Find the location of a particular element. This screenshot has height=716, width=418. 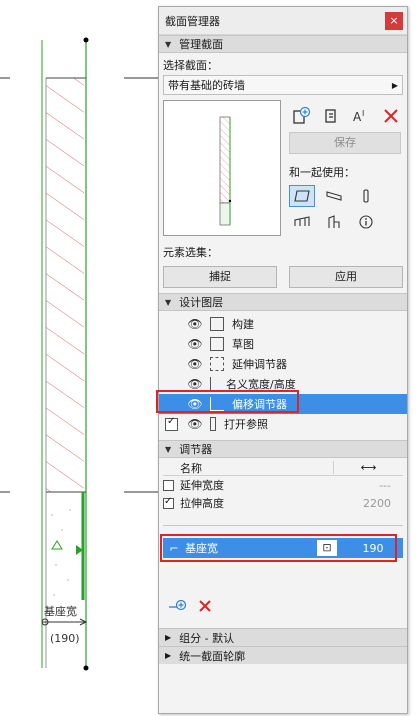

adjusters-table-header: 名称 ⟷ is located at coordinates (283, 468).